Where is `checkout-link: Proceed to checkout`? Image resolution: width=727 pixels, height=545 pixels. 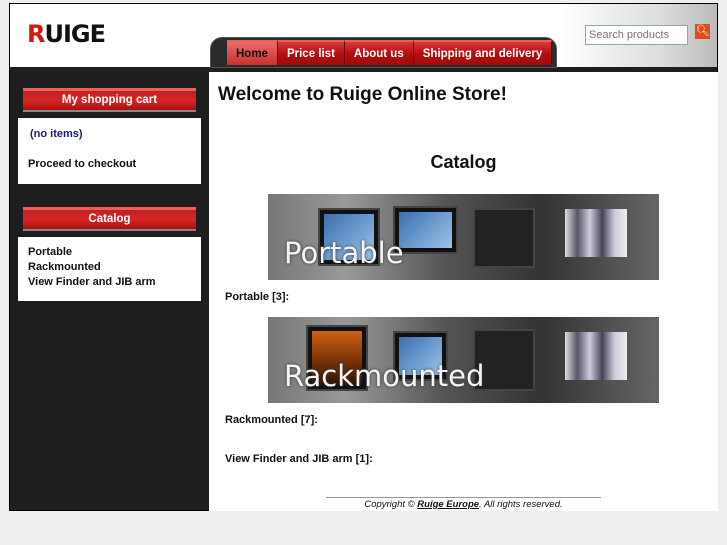 checkout-link: Proceed to checkout is located at coordinates (109, 164).